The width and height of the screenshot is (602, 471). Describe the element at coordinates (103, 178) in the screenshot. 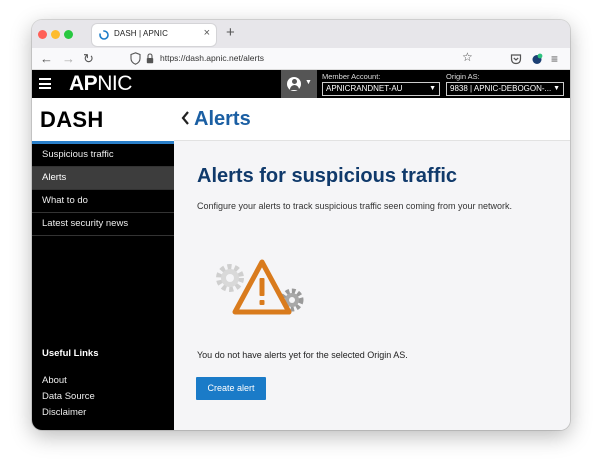

I see `sidebar-item-alerts: Alerts` at that location.